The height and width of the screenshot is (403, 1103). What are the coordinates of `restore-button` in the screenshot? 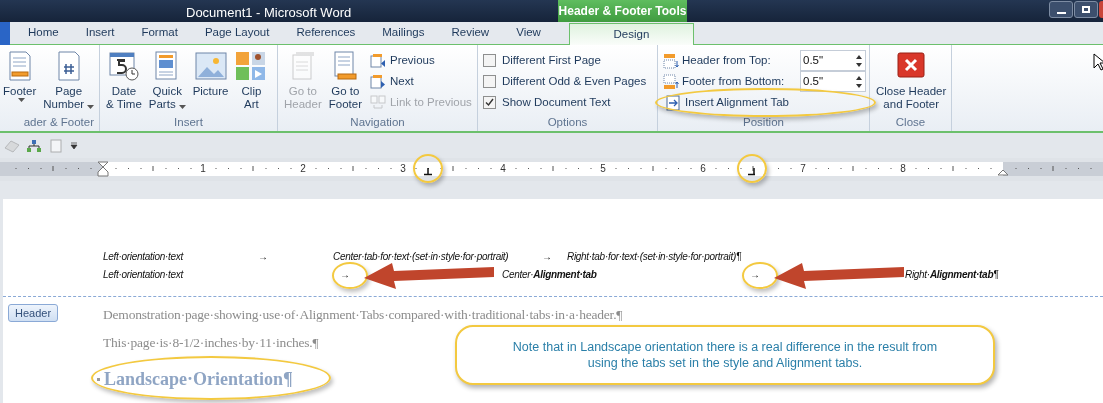 It's located at (1086, 9).